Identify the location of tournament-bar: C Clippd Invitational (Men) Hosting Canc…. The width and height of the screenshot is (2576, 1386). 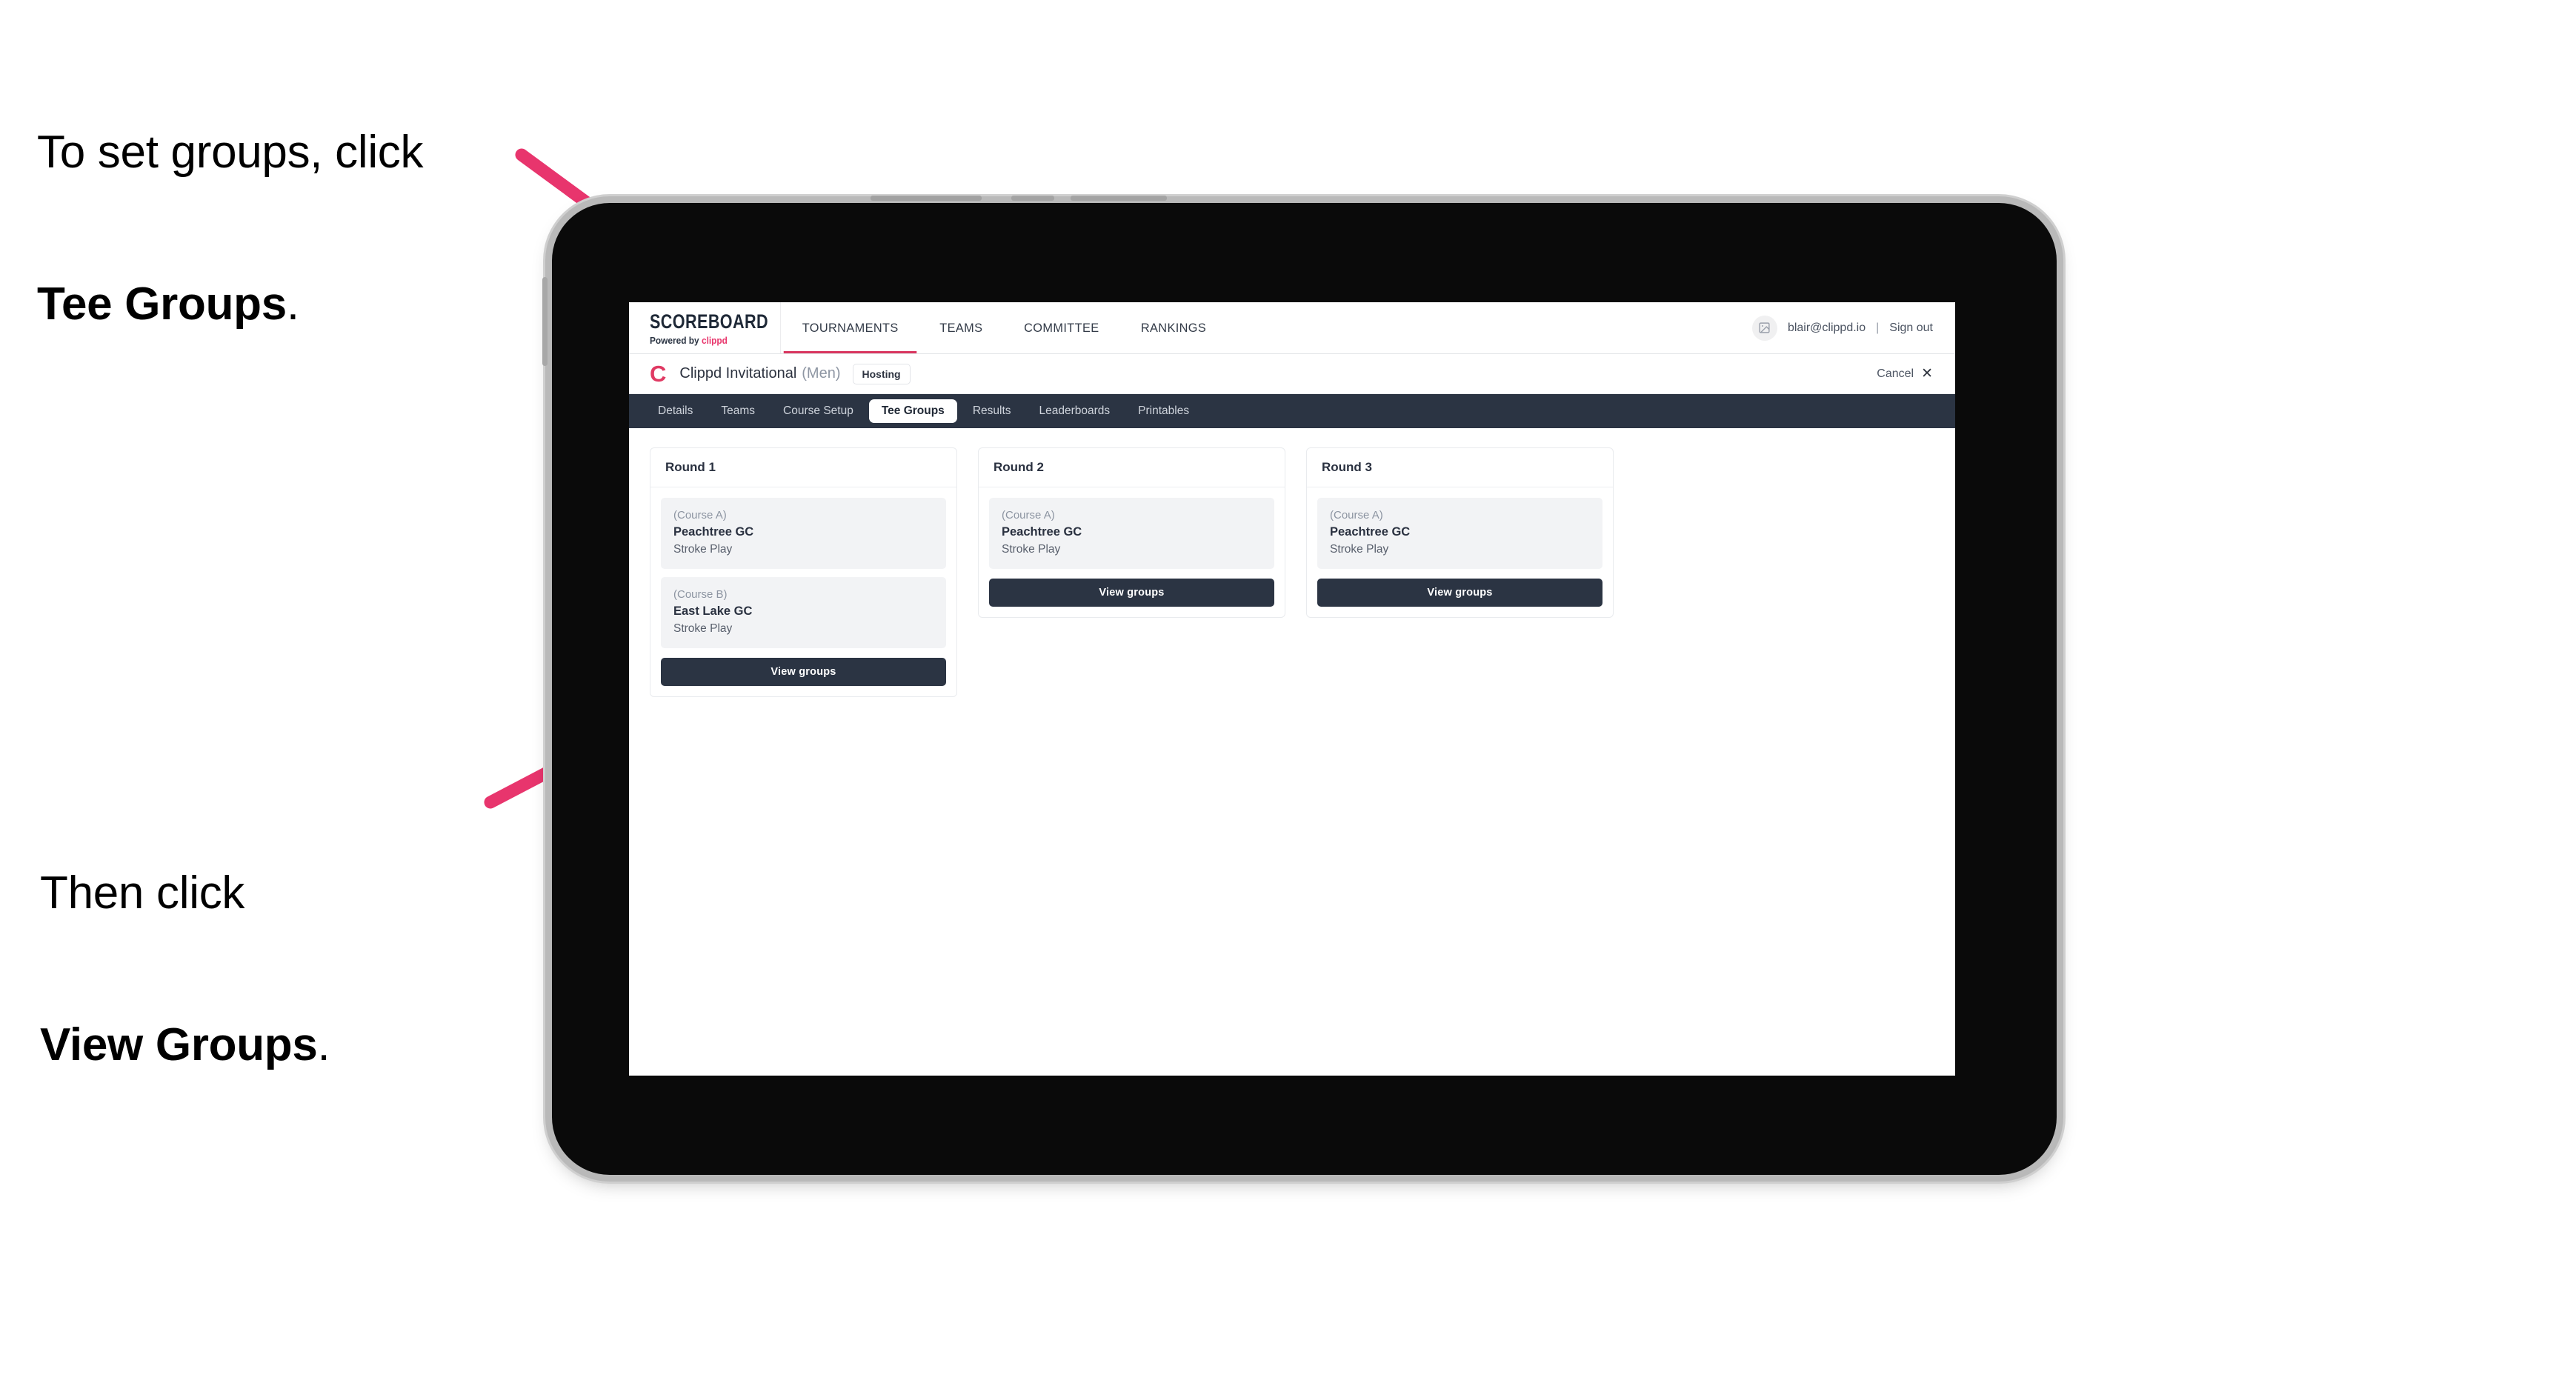
(1292, 374).